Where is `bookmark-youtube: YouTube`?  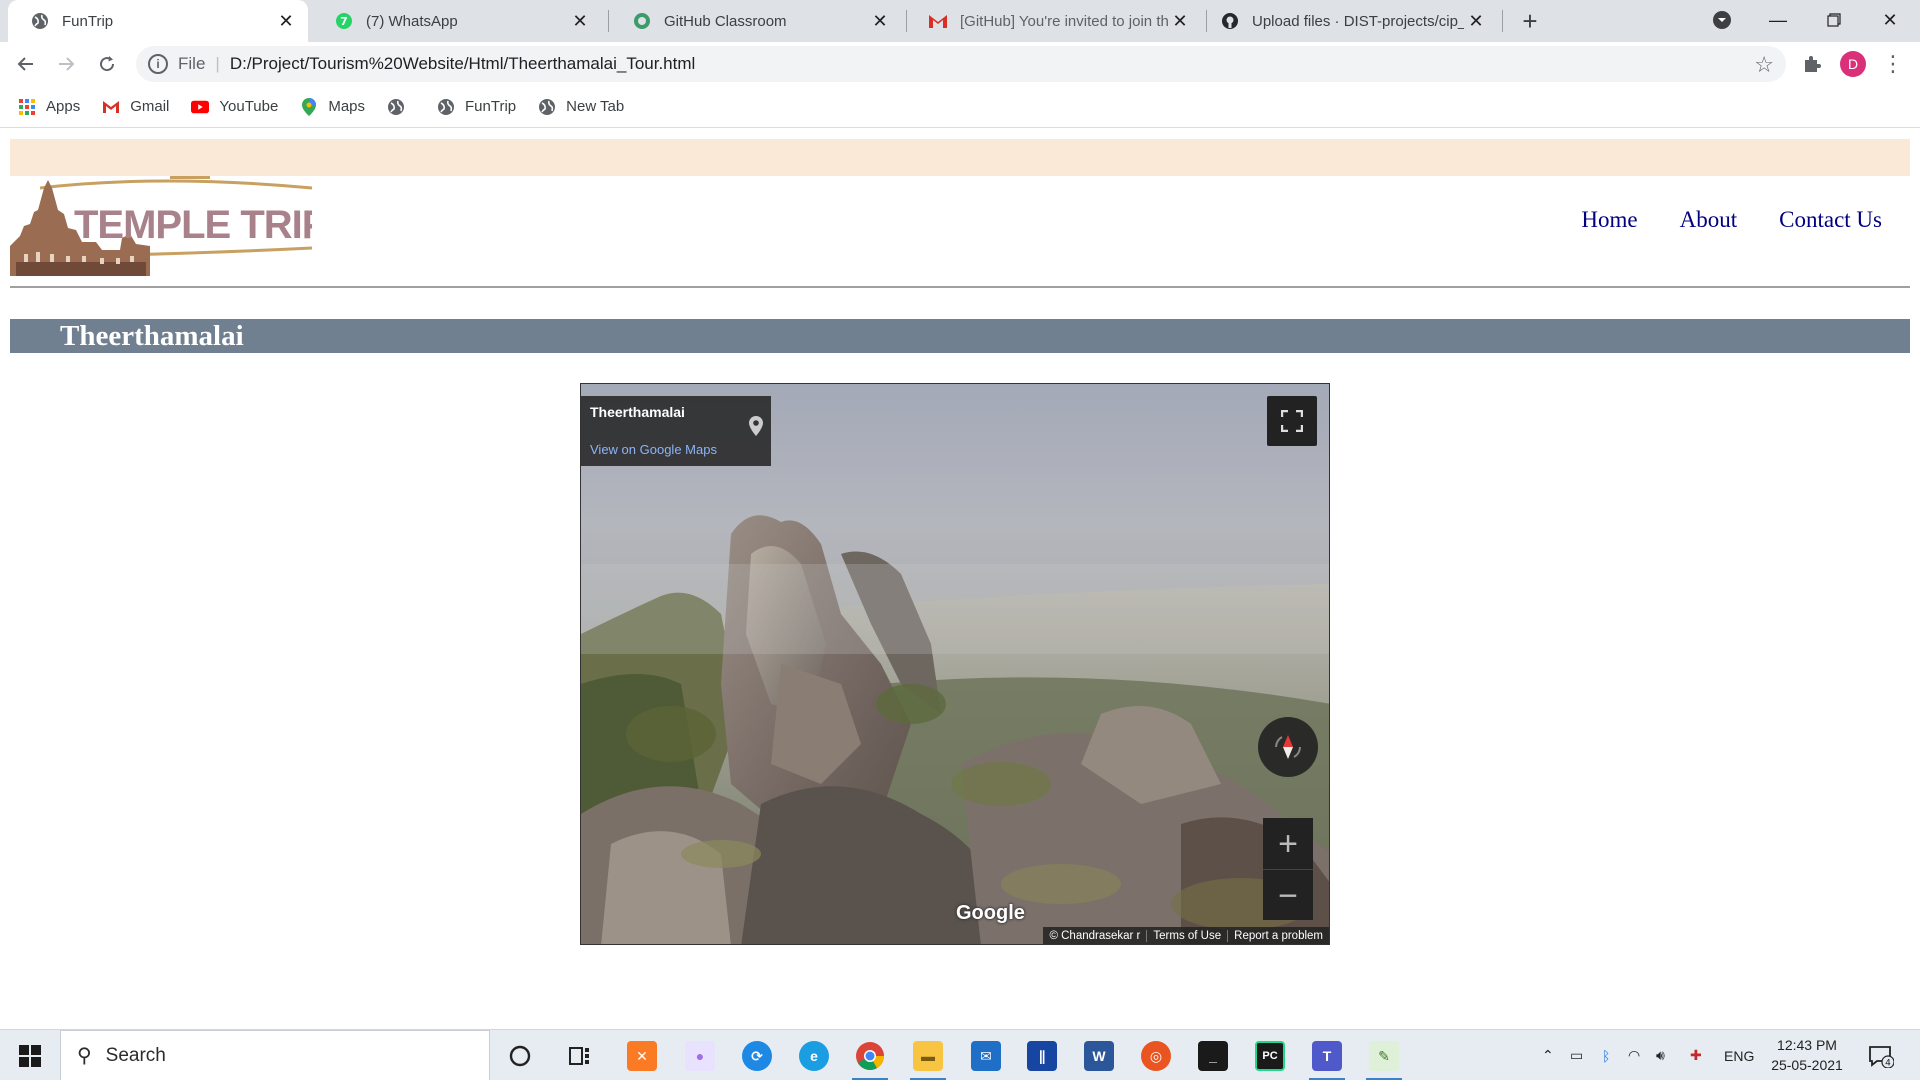 bookmark-youtube: YouTube is located at coordinates (234, 107).